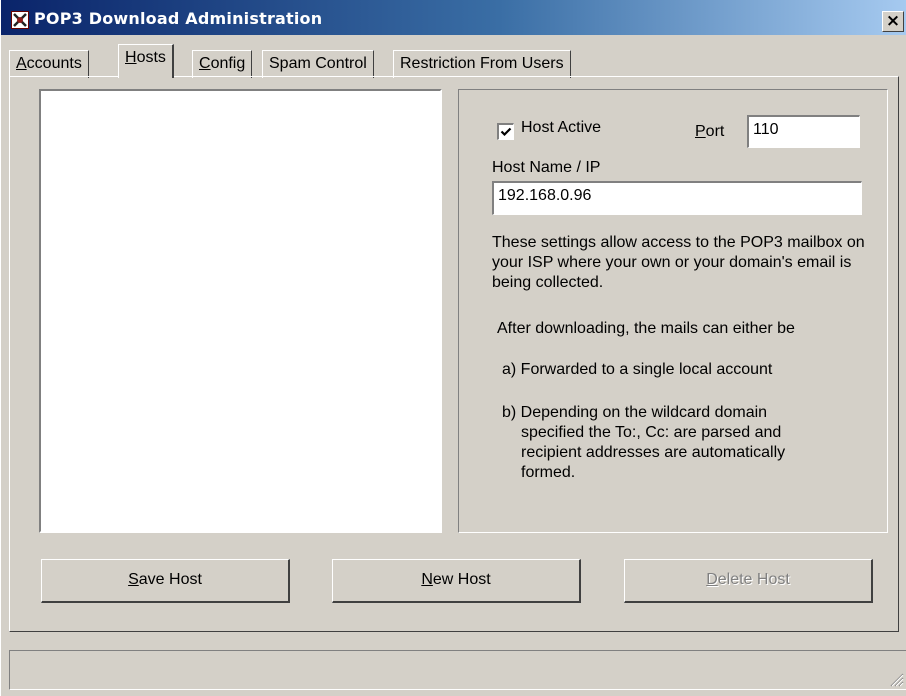 This screenshot has height=696, width=906. What do you see at coordinates (20, 20) in the screenshot?
I see `pop3-app-icon` at bounding box center [20, 20].